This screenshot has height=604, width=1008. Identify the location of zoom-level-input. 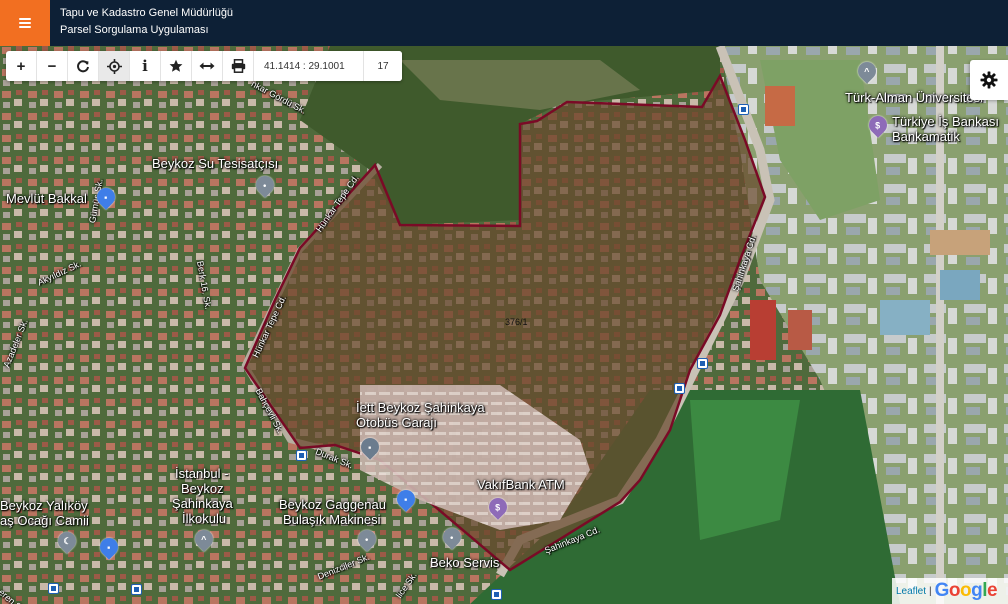
(383, 66).